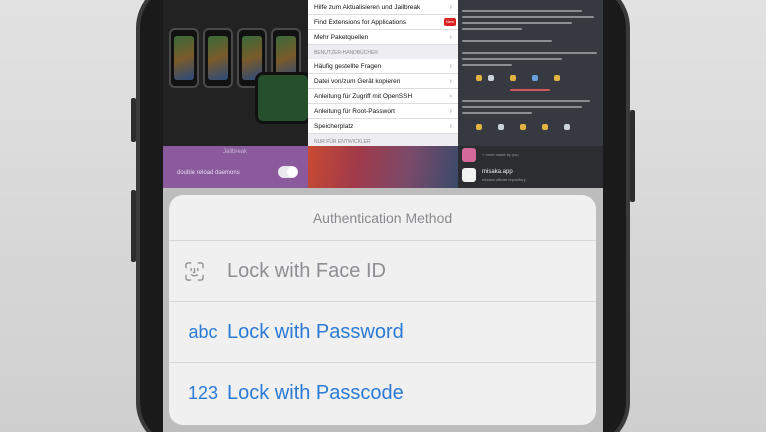  Describe the element at coordinates (208, 173) in the screenshot. I see `jailbreak-option-label: double reload daemons` at that location.